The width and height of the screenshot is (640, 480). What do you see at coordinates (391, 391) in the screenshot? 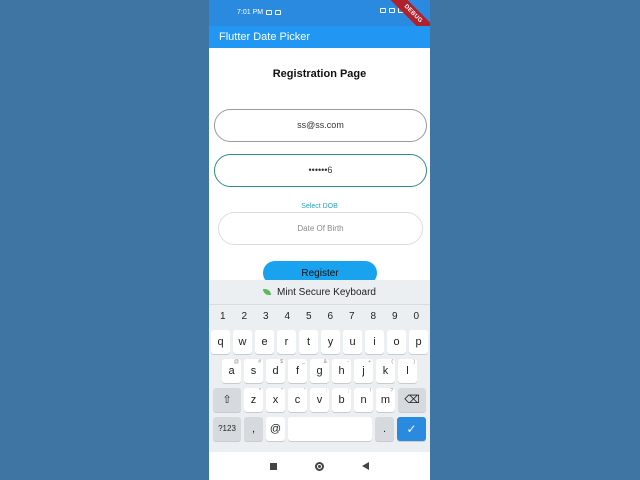
I see `key-hint: ?` at bounding box center [391, 391].